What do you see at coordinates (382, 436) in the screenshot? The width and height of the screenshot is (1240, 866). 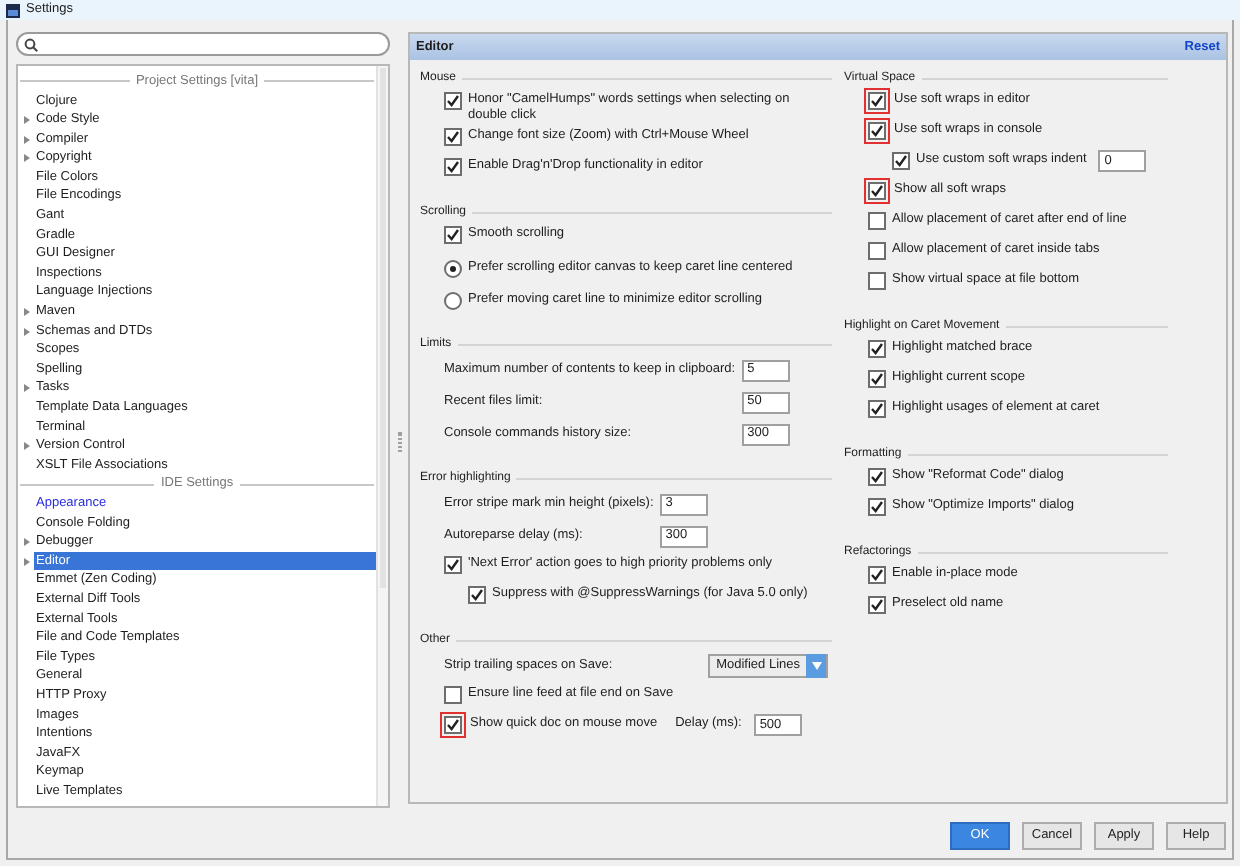 I see `scrollbar` at bounding box center [382, 436].